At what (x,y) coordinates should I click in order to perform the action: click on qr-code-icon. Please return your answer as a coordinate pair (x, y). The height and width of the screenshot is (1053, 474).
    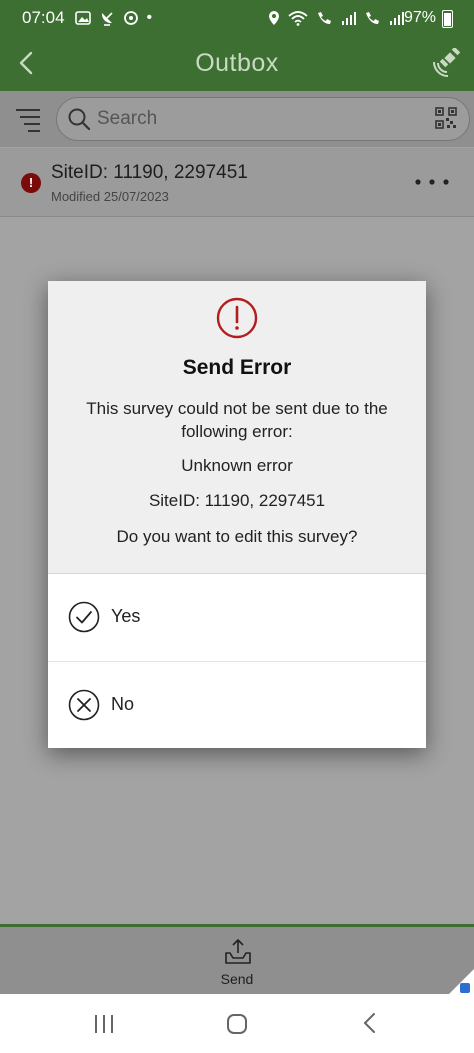
    Looking at the image, I should click on (446, 118).